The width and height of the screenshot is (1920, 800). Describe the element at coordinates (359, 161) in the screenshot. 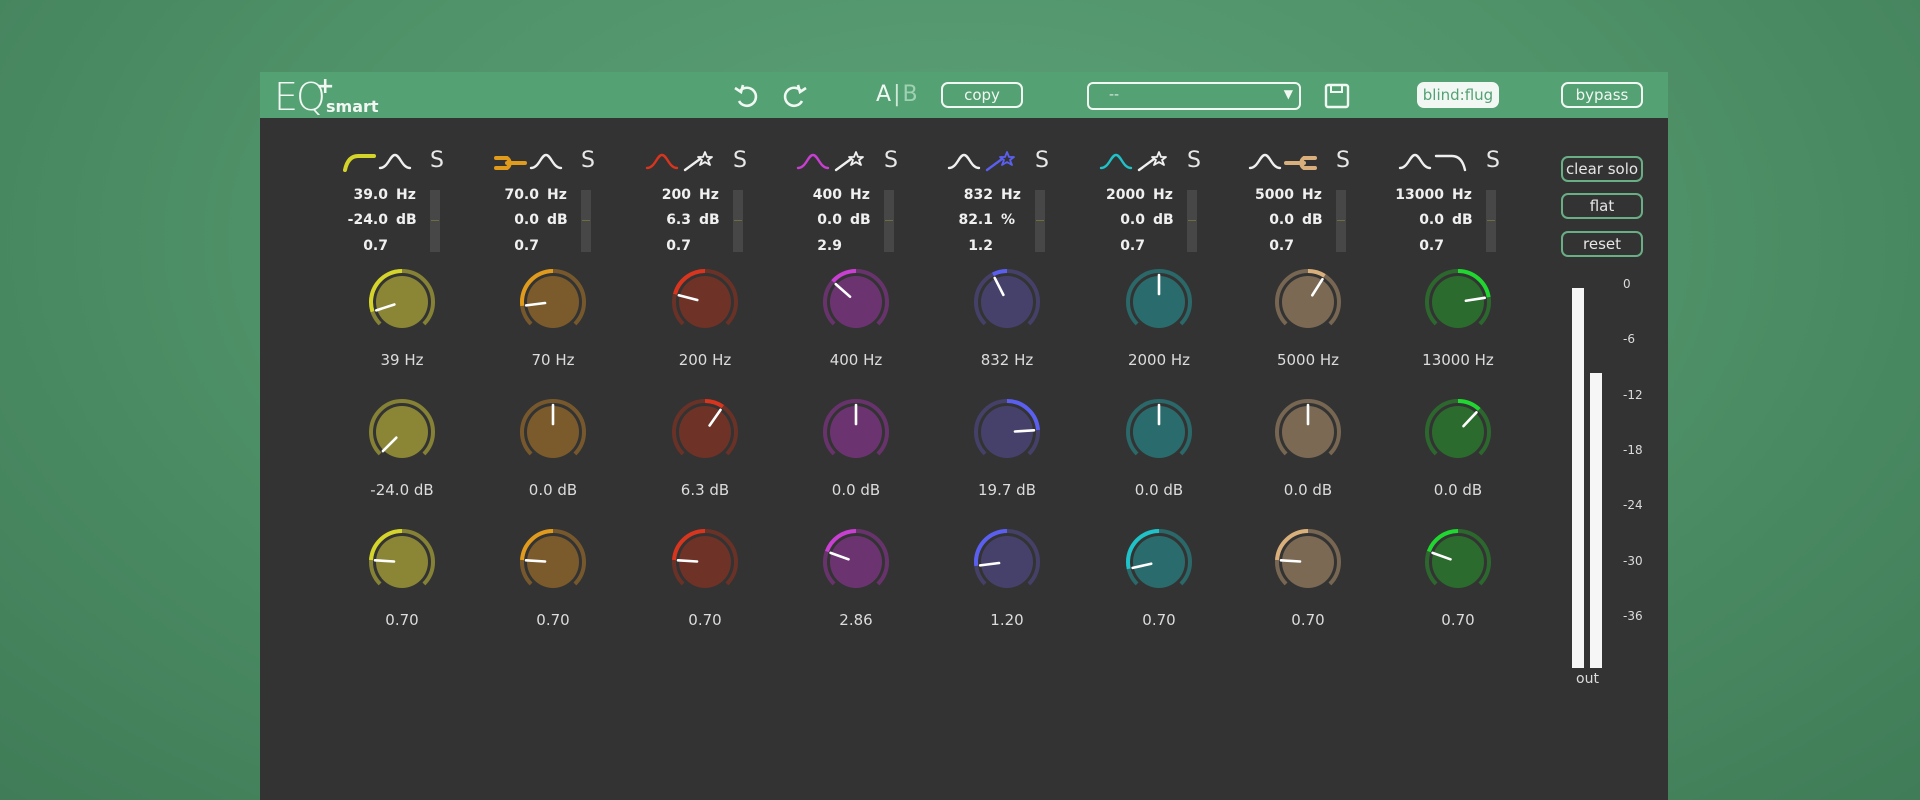

I see `low-cut-filter-icon` at that location.